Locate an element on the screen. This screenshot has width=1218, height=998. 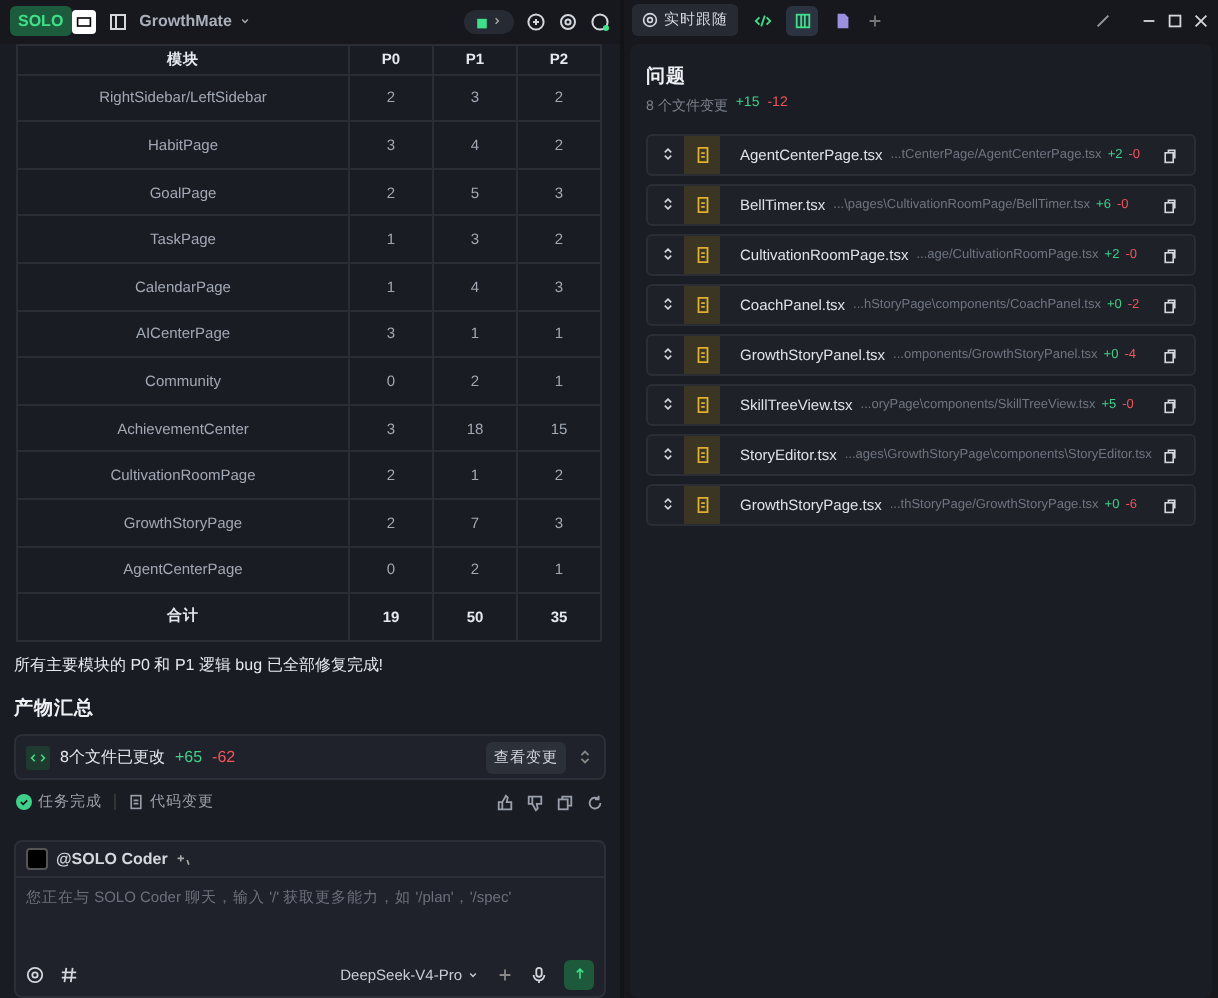
maximize-icon is located at coordinates (1175, 20).